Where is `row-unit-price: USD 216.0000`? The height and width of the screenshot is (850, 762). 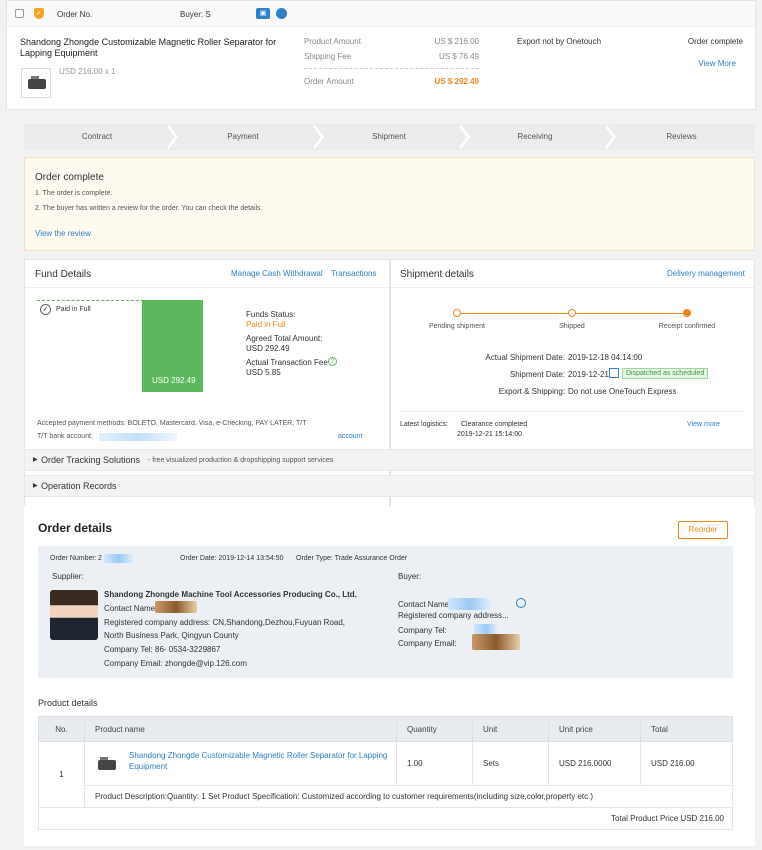 row-unit-price: USD 216.0000 is located at coordinates (594, 763).